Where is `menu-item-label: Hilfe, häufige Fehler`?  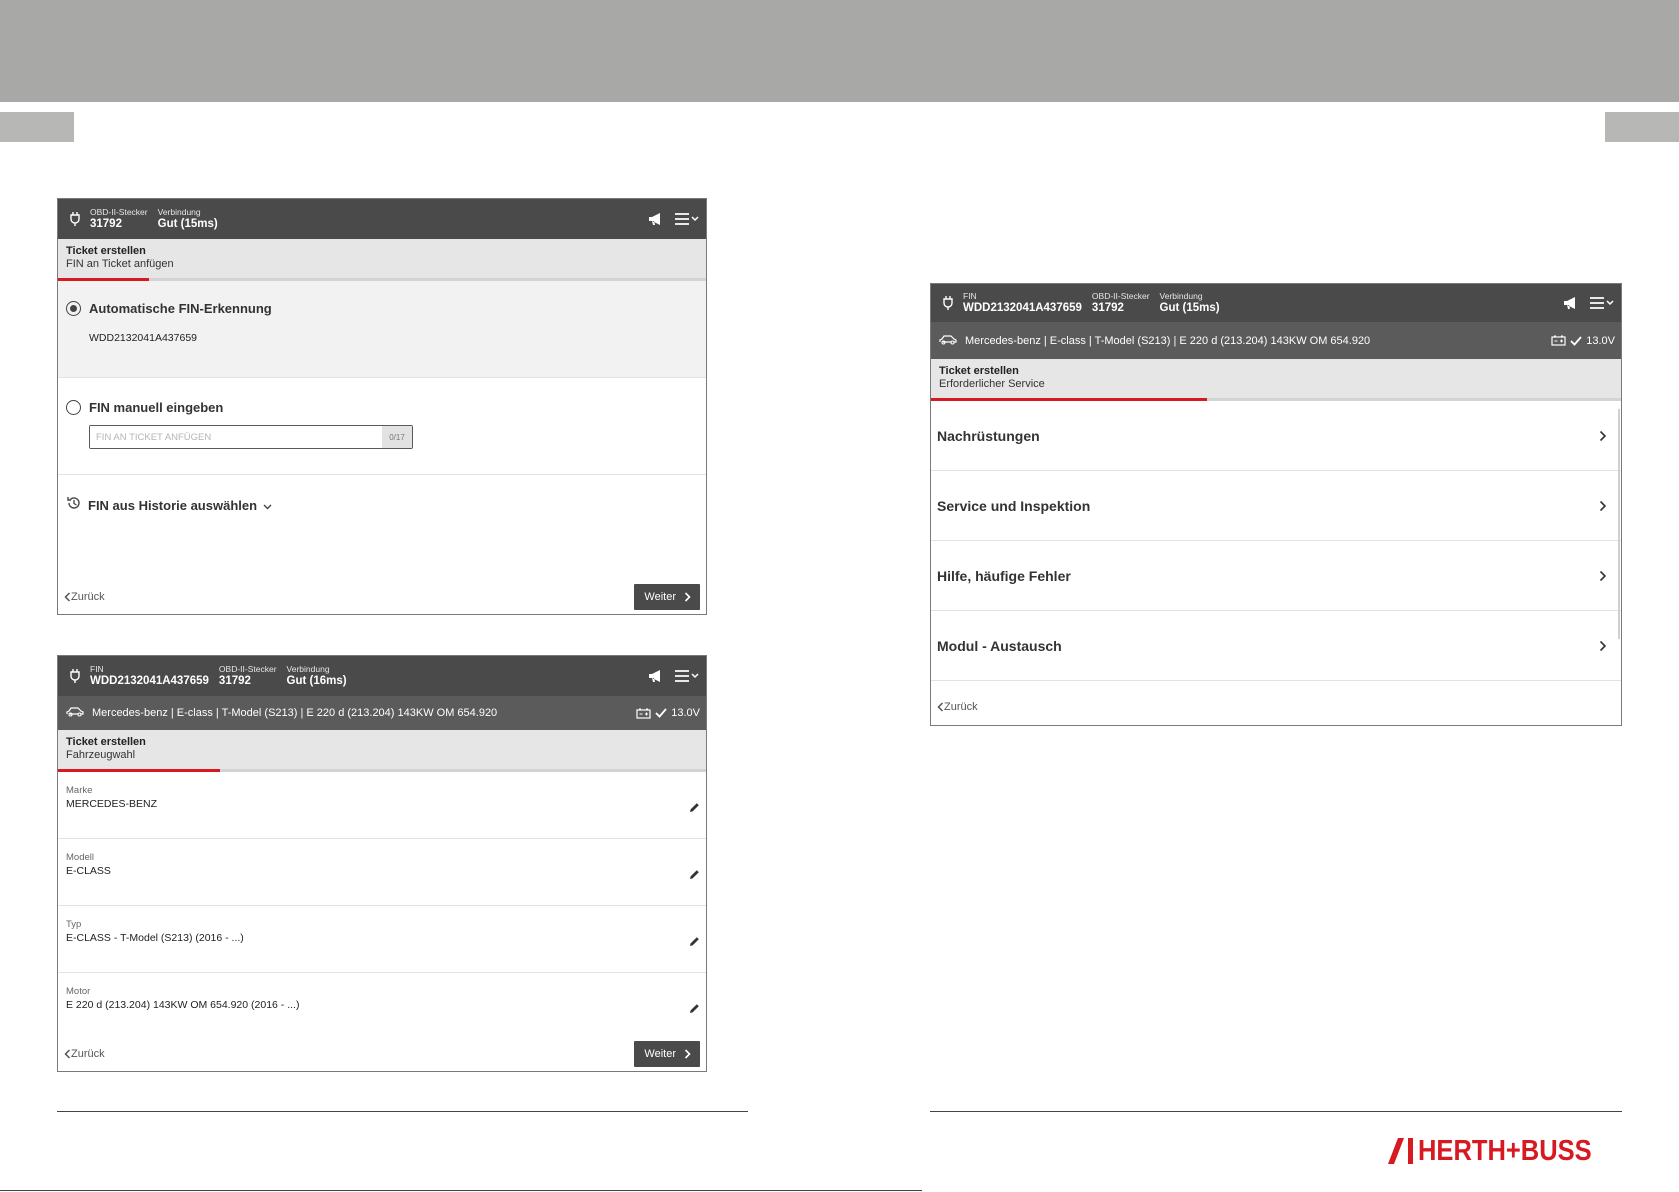
menu-item-label: Hilfe, häufige Fehler is located at coordinates (1004, 575).